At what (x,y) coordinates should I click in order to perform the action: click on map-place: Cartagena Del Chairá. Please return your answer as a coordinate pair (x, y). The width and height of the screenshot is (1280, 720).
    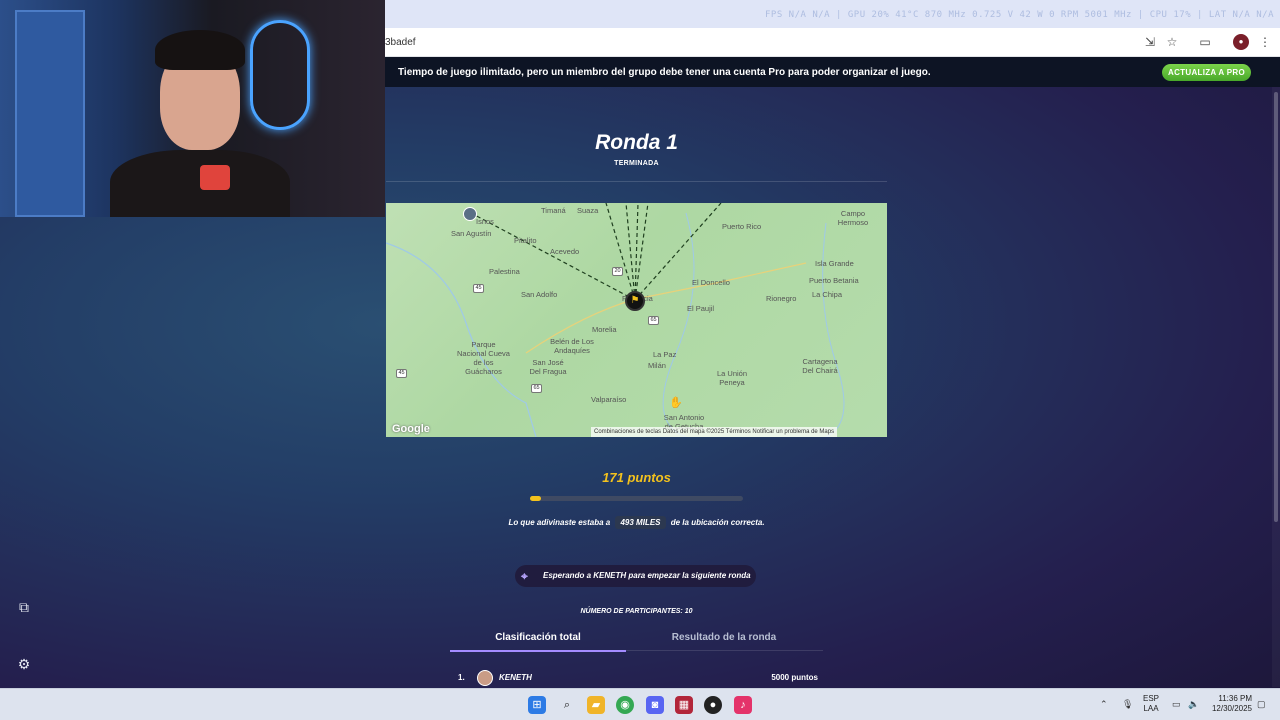
    Looking at the image, I should click on (820, 366).